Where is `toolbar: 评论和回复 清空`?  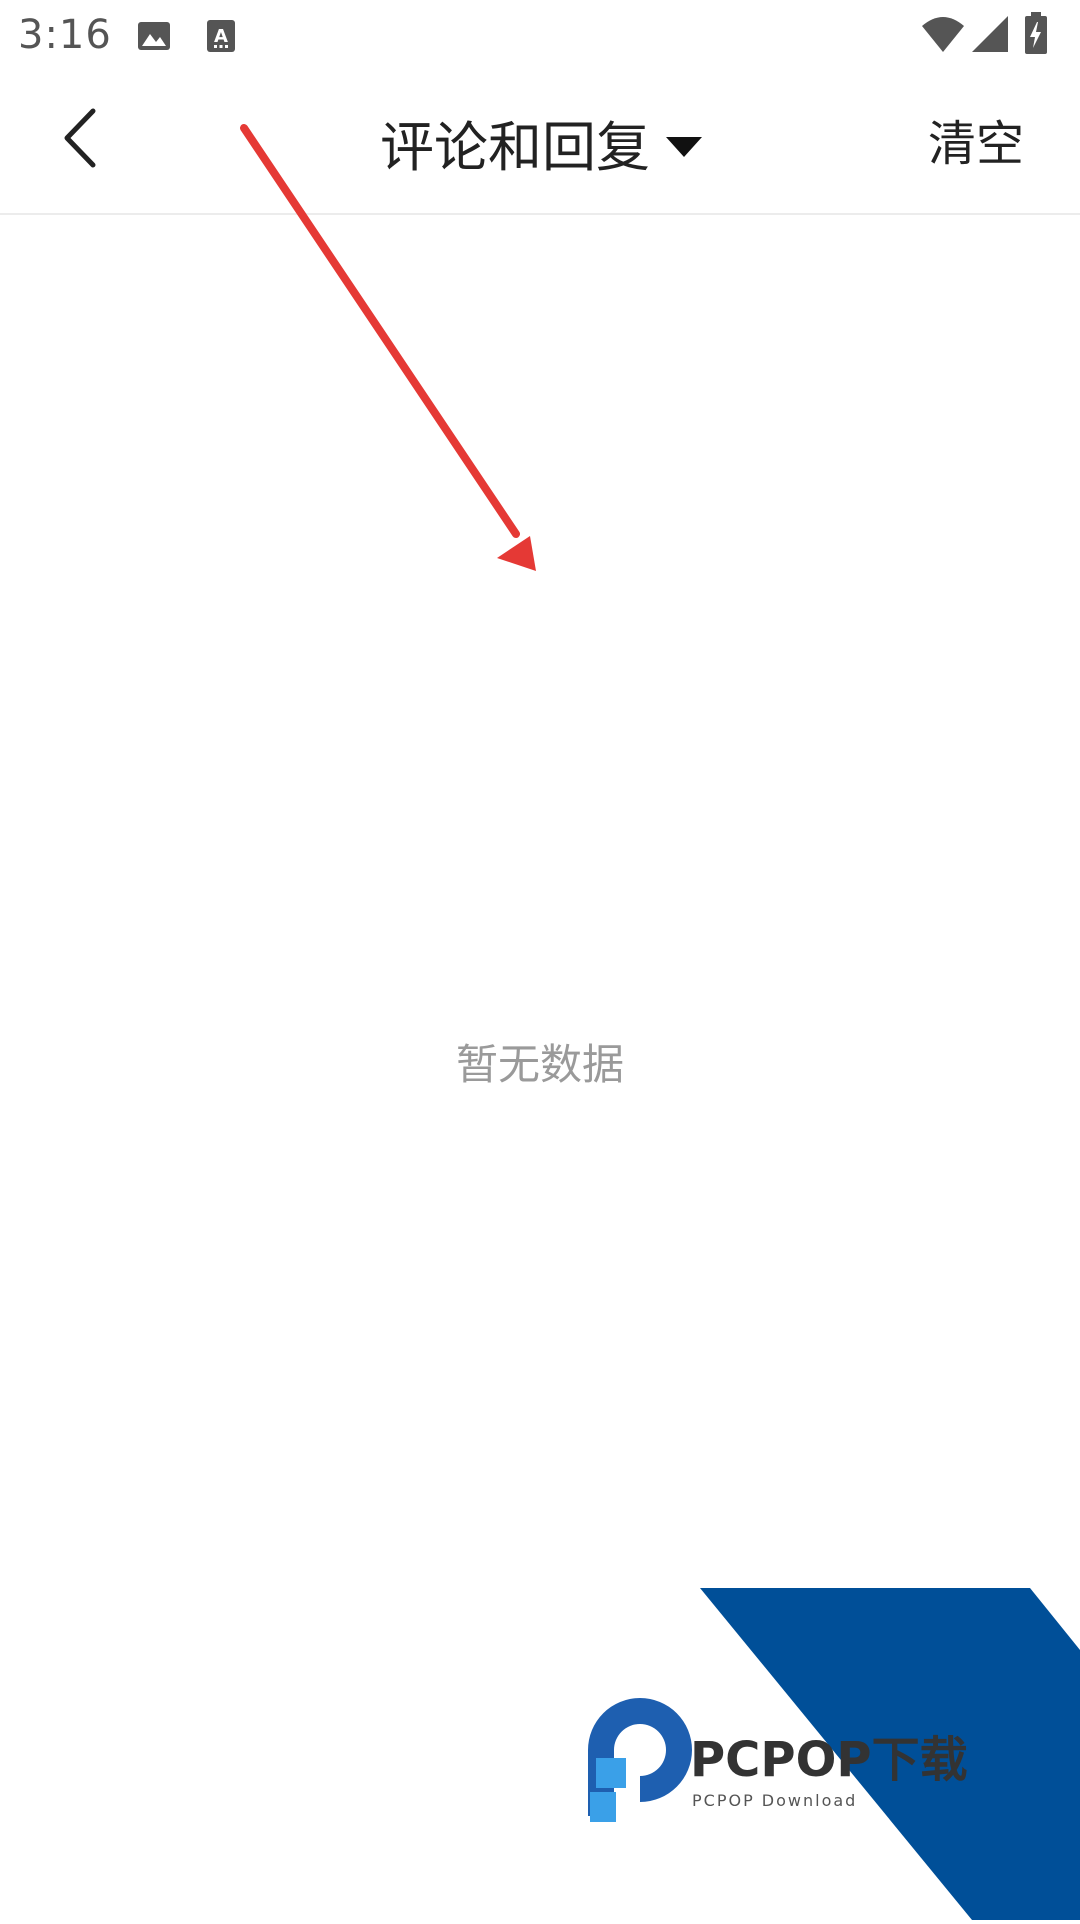
toolbar: 评论和回复 清空 is located at coordinates (540, 143).